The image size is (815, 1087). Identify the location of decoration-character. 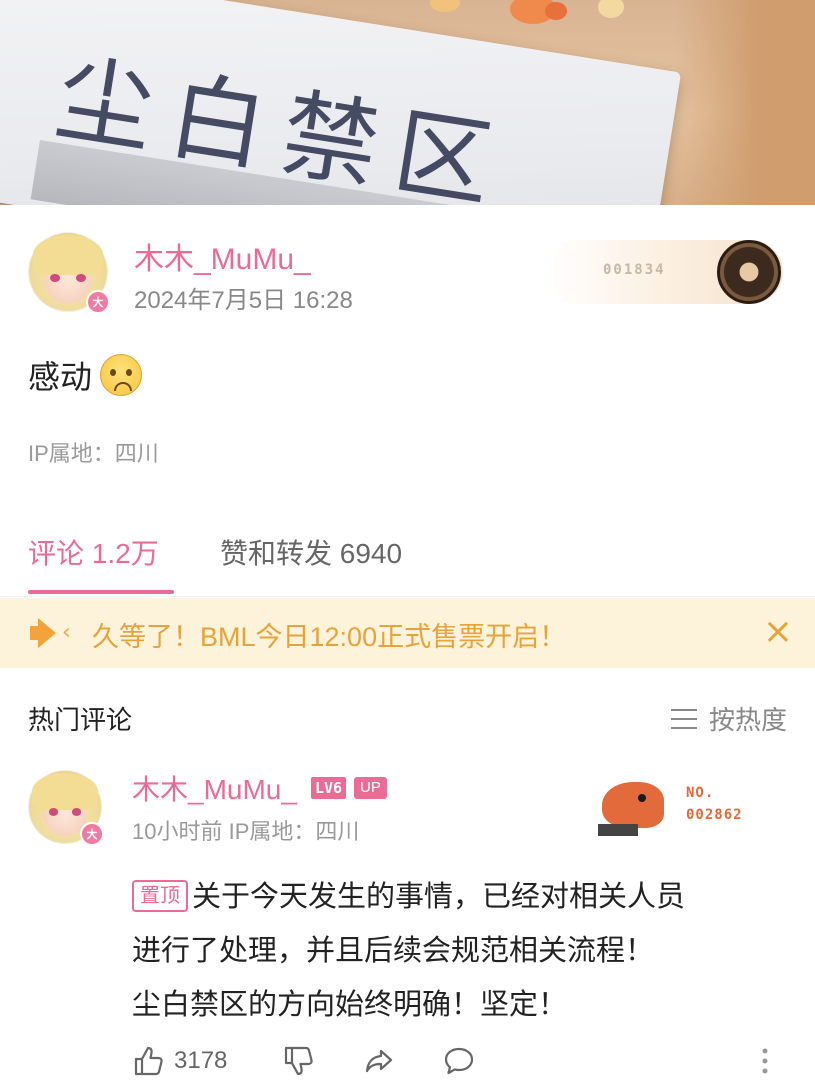
(633, 805).